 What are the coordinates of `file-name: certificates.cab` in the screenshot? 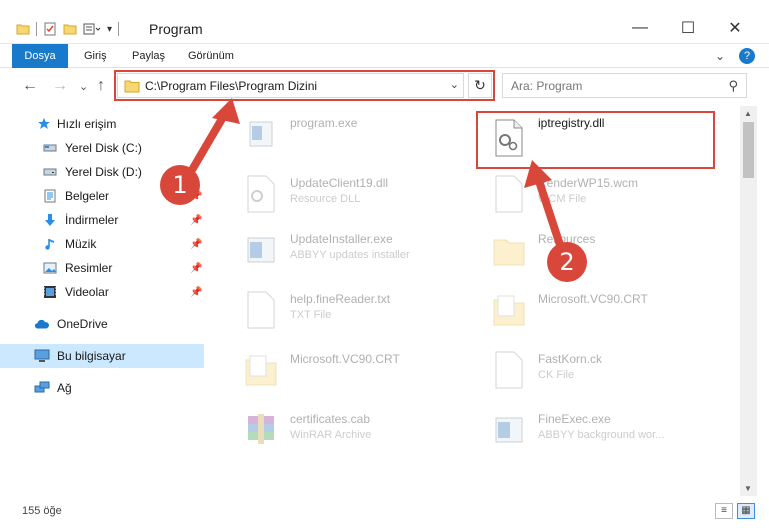 It's located at (330, 419).